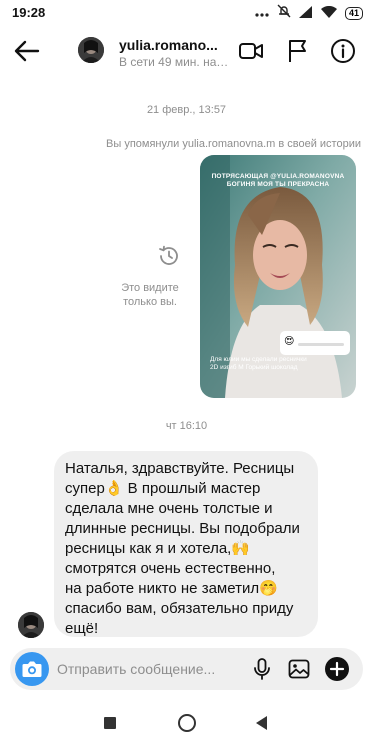 This screenshot has width=373, height=746. I want to click on status-icons: 41, so click(309, 13).